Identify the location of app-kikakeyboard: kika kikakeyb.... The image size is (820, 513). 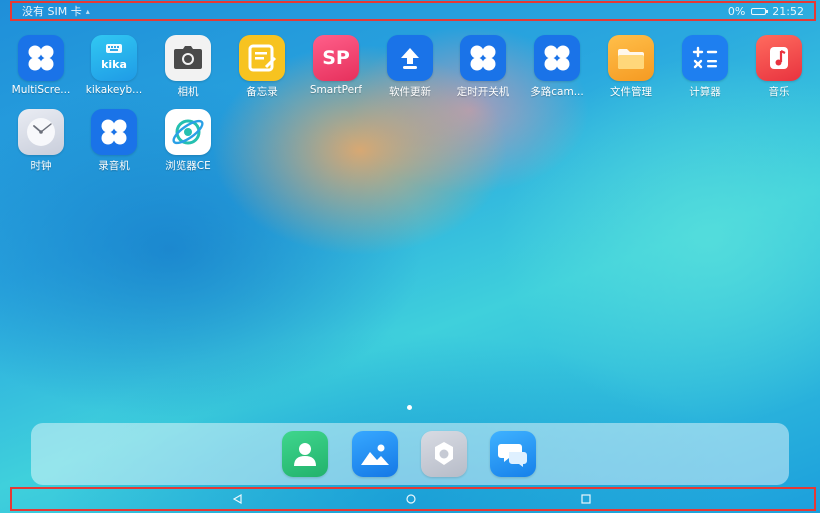
(114, 65).